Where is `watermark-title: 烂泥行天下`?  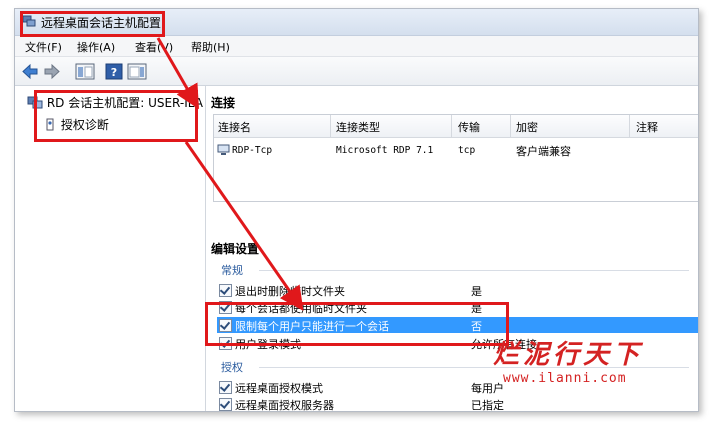 watermark-title: 烂泥行天下 is located at coordinates (568, 355).